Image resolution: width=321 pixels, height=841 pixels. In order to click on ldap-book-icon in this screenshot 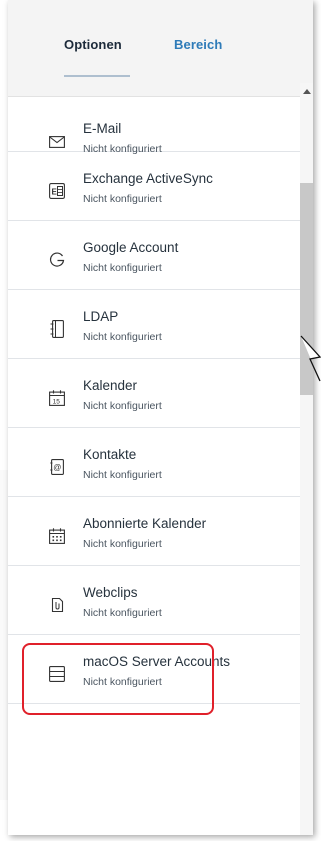, I will do `click(57, 329)`.